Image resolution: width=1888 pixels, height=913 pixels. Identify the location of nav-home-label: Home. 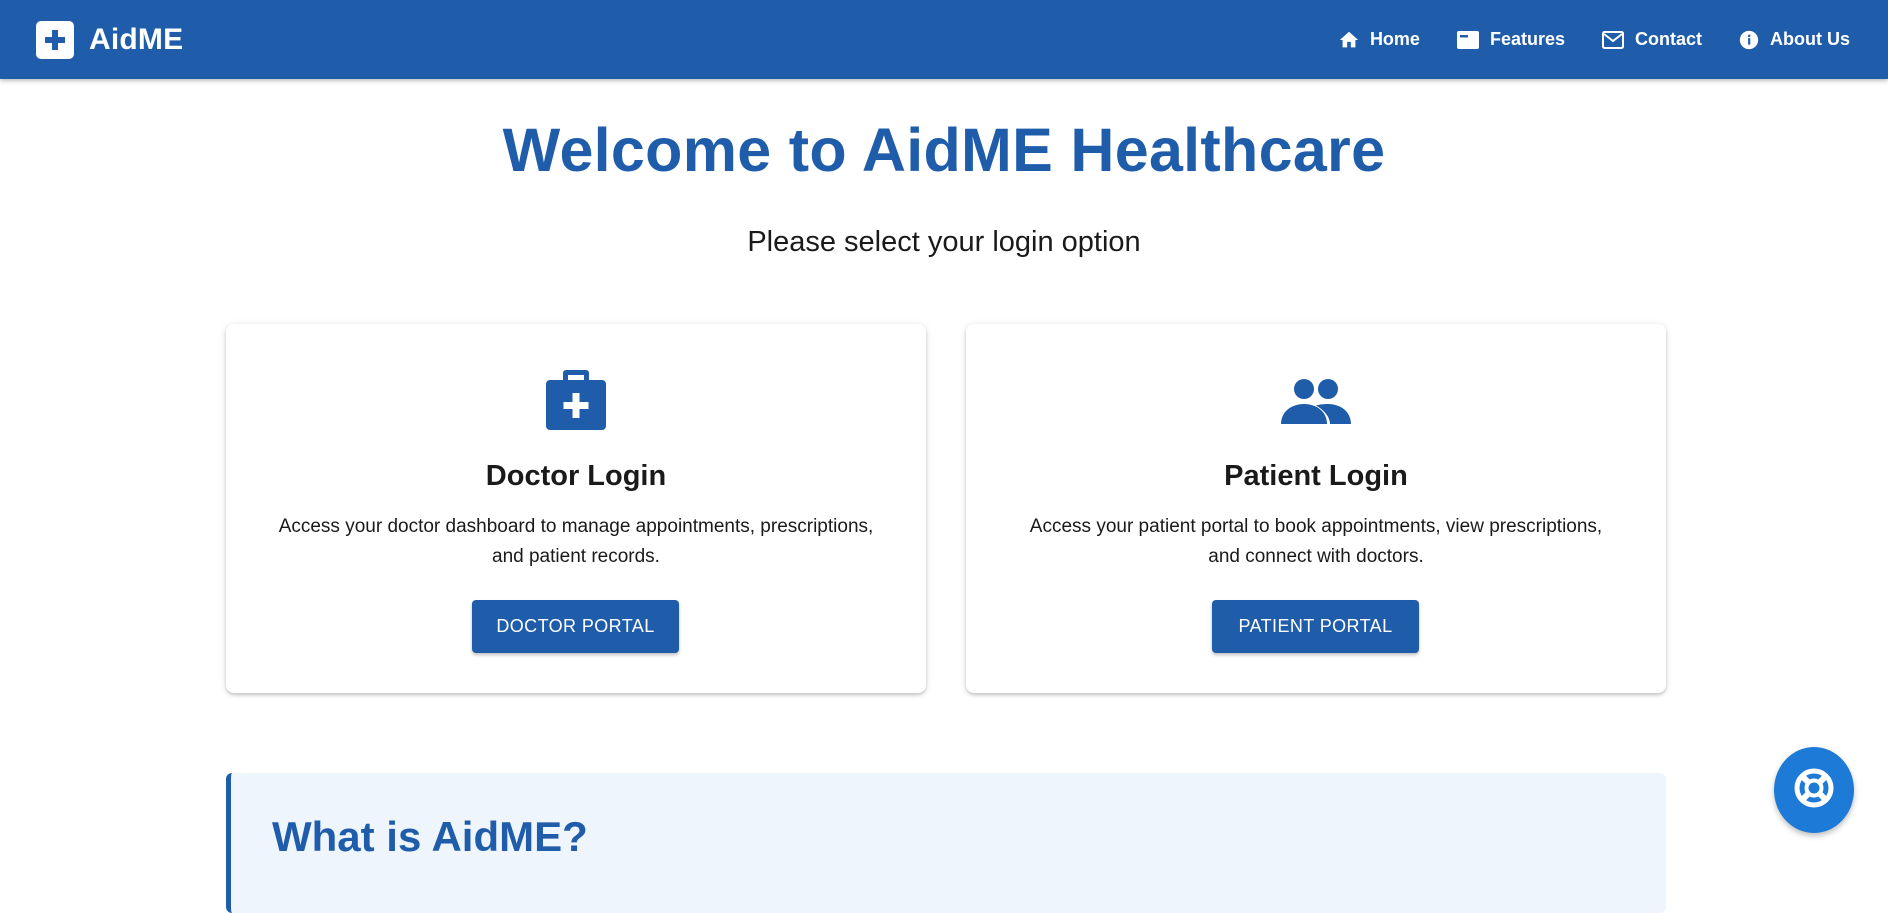
(1394, 39).